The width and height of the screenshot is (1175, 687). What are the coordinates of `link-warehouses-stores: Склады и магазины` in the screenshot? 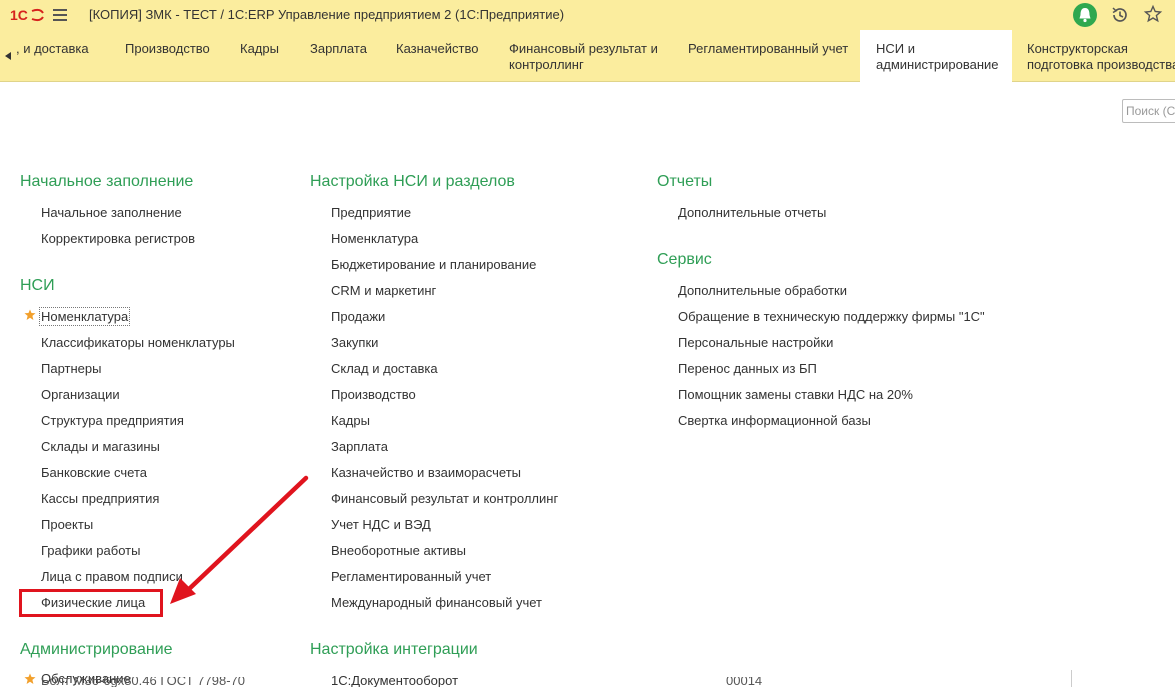 It's located at (100, 446).